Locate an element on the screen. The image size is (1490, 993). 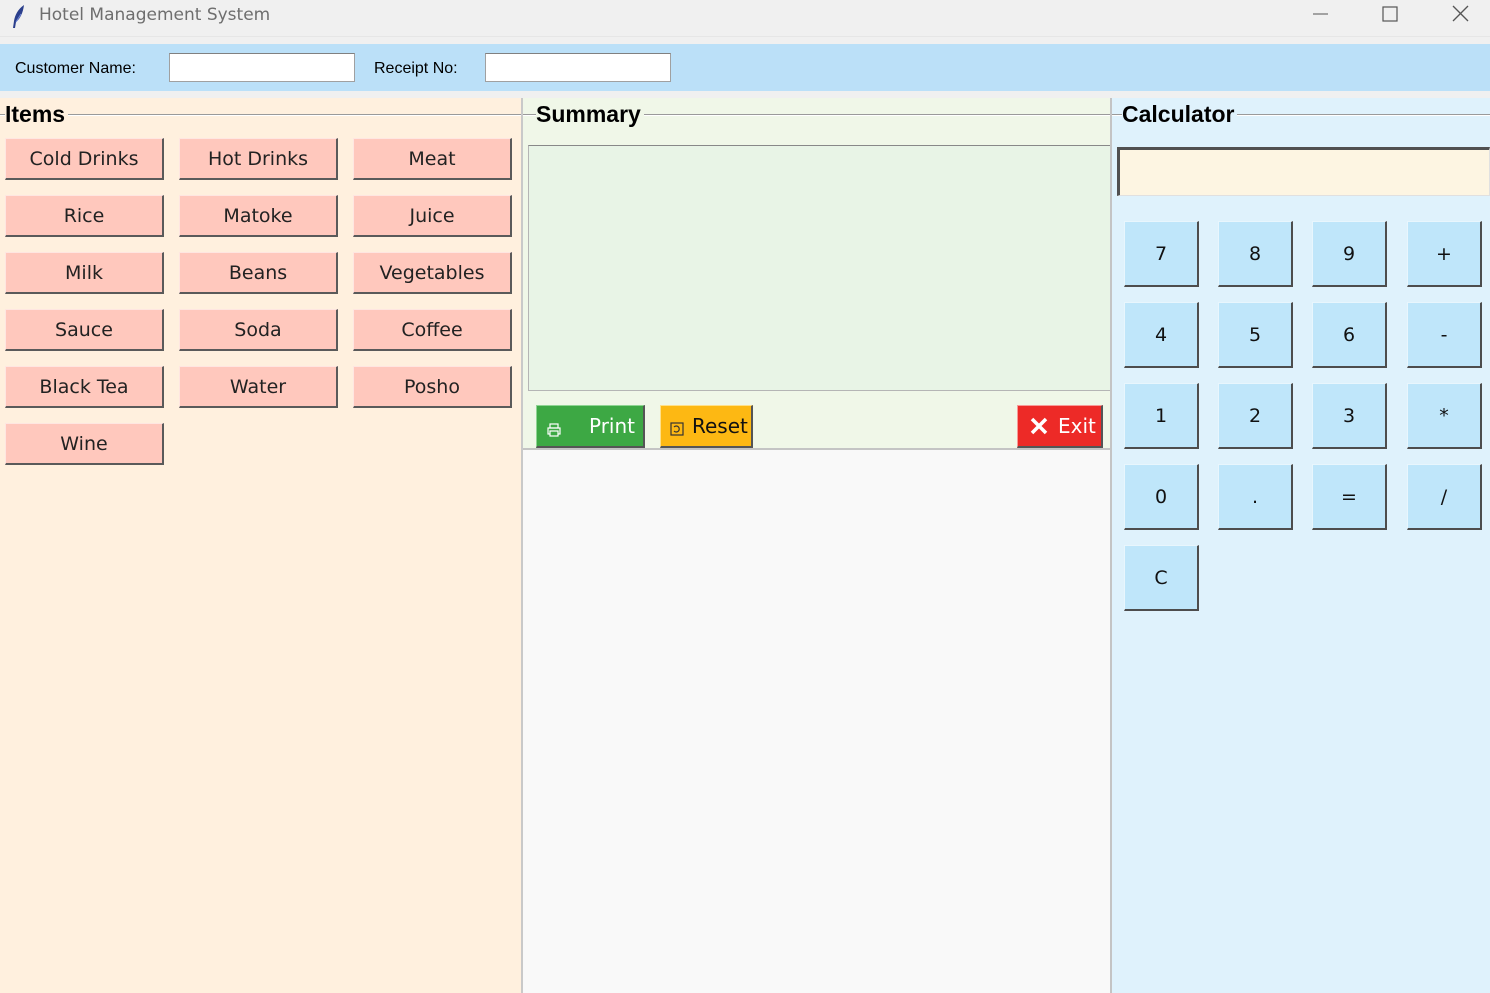
calc-key-multiply: * is located at coordinates (1444, 416).